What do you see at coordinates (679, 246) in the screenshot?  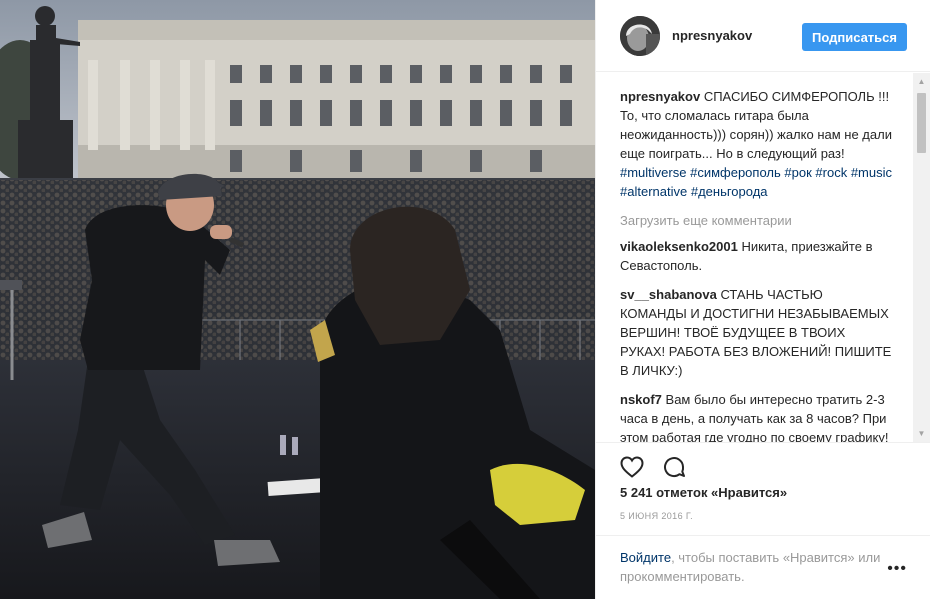 I see `comment-username: vikaoleksenko2001` at bounding box center [679, 246].